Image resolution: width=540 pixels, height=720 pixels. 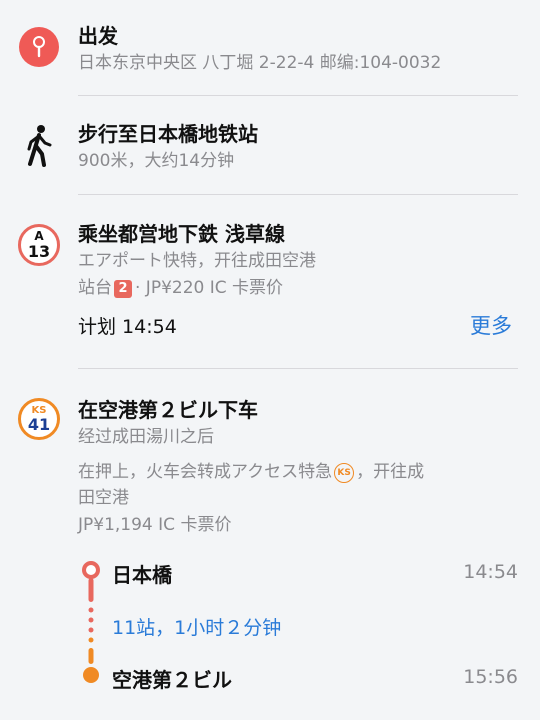 What do you see at coordinates (196, 626) in the screenshot?
I see `stops-summary-link: 11站，1小时２分钟` at bounding box center [196, 626].